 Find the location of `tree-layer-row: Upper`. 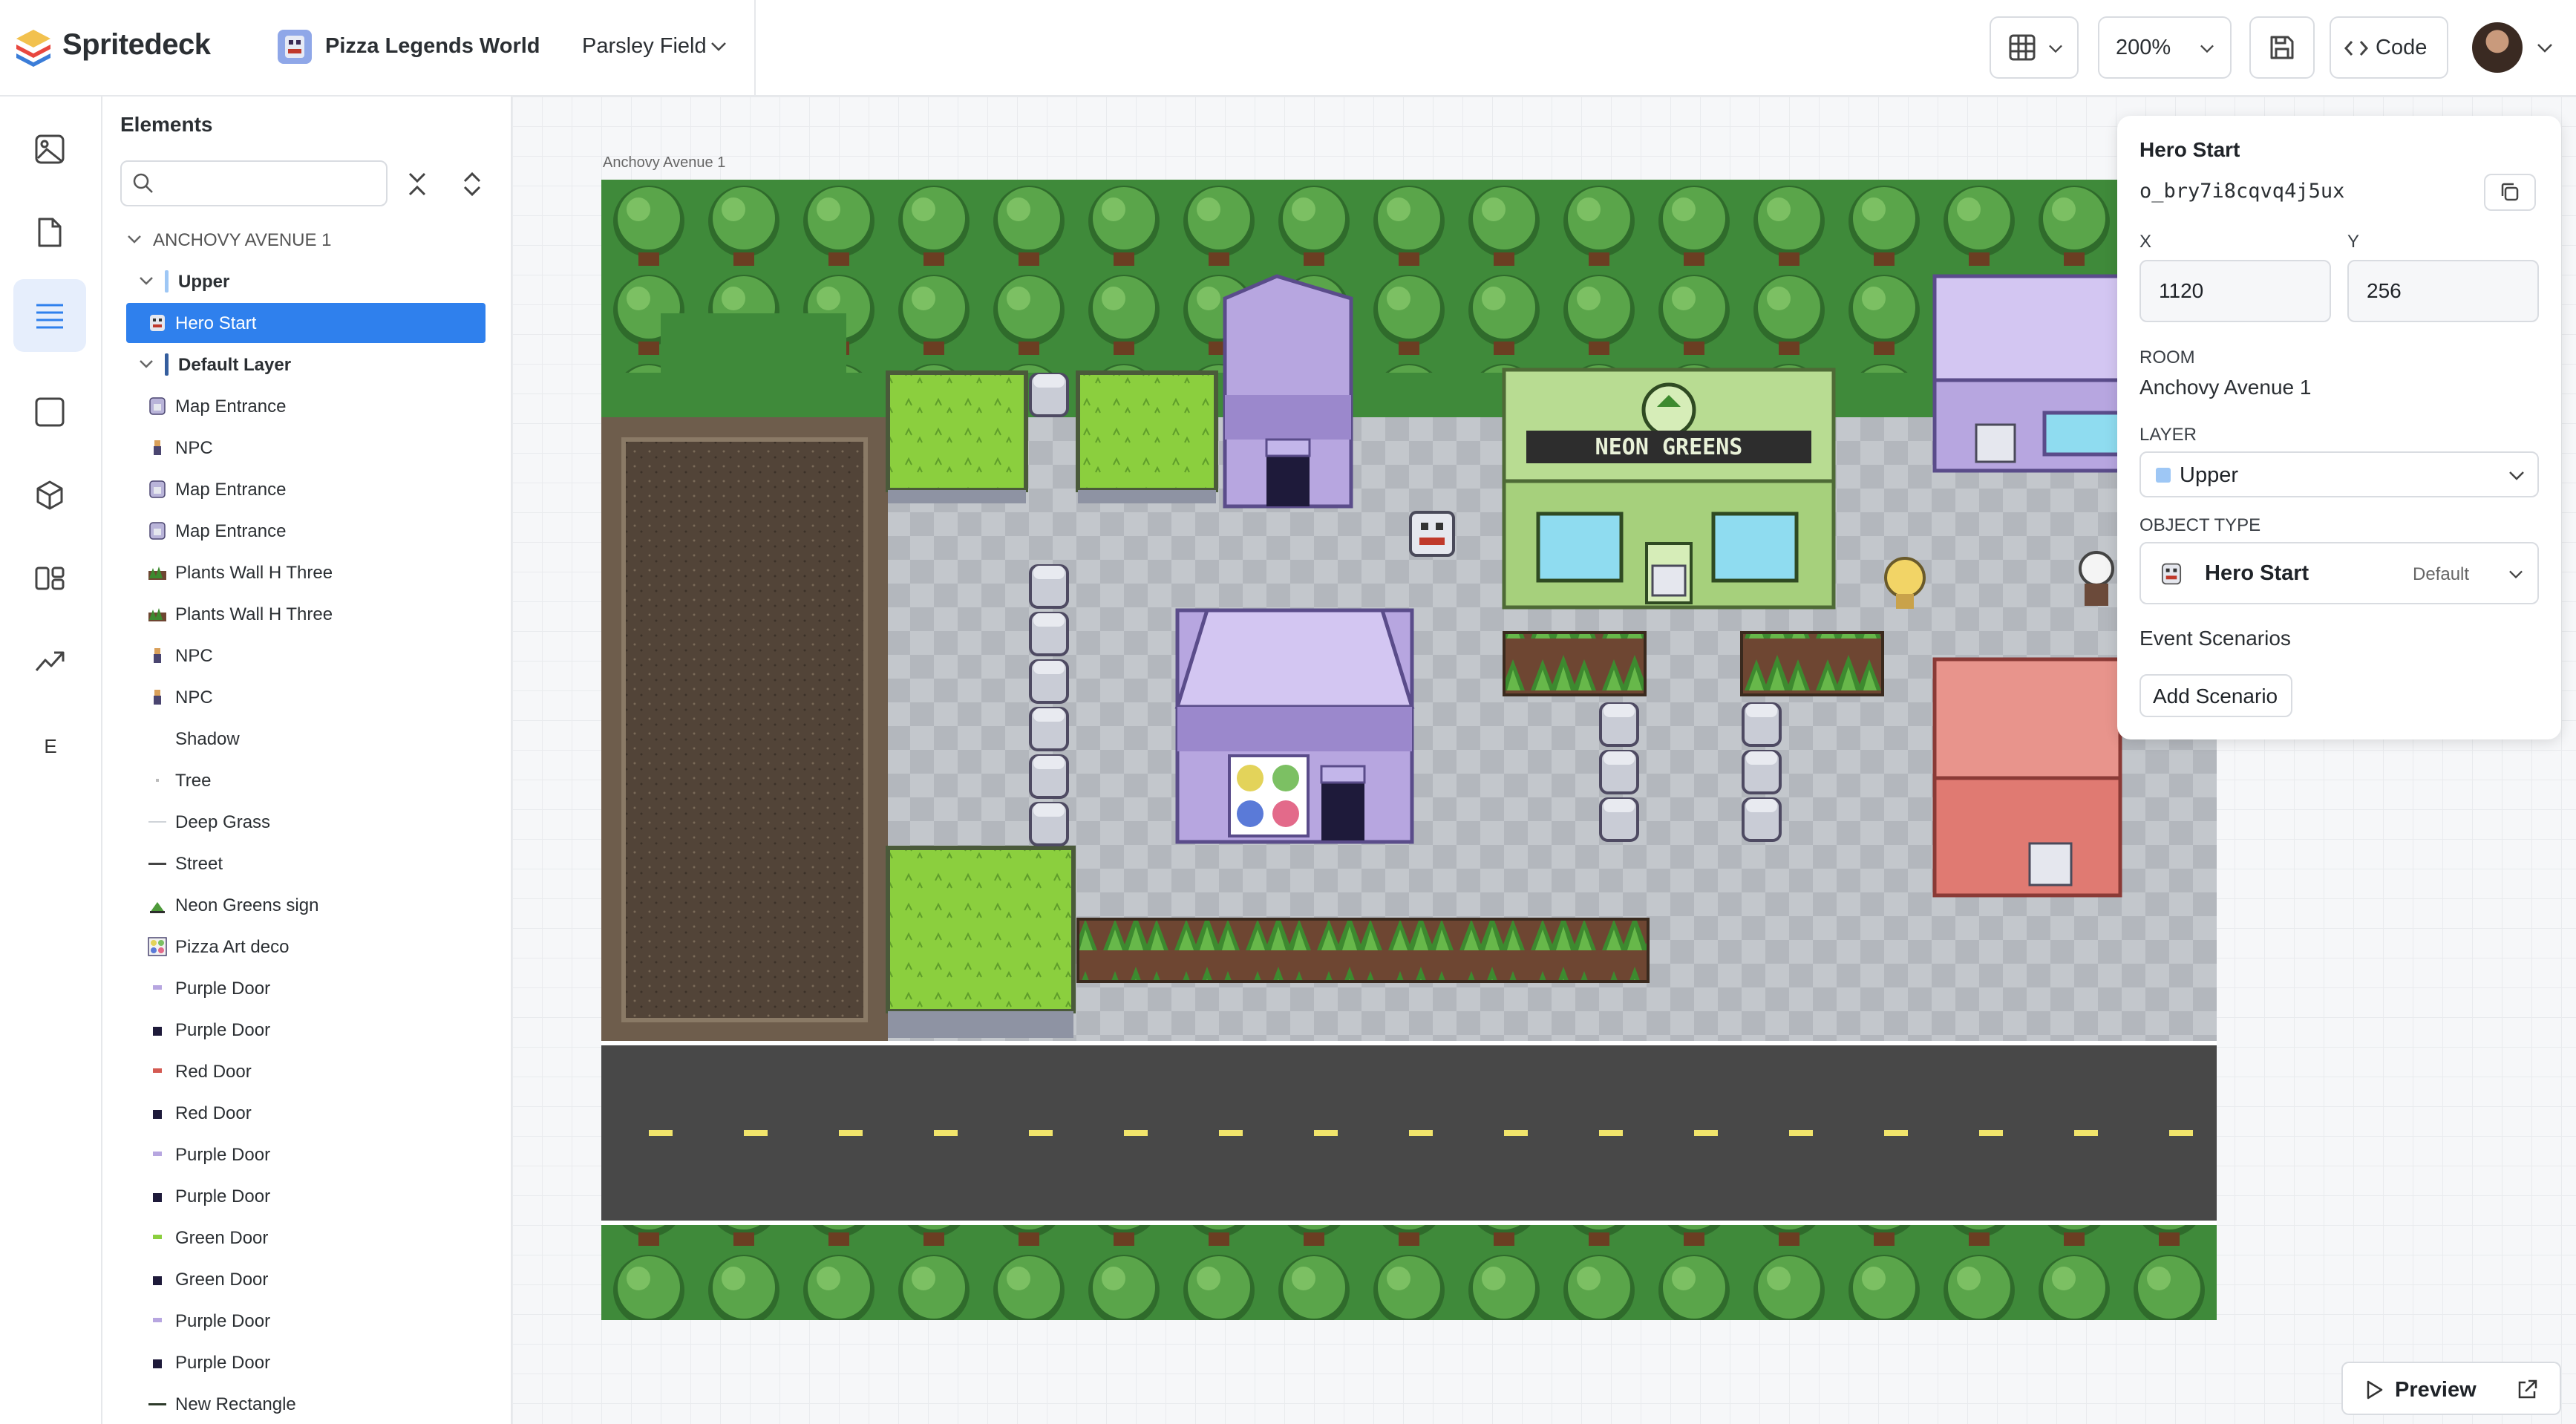

tree-layer-row: Upper is located at coordinates (306, 281).